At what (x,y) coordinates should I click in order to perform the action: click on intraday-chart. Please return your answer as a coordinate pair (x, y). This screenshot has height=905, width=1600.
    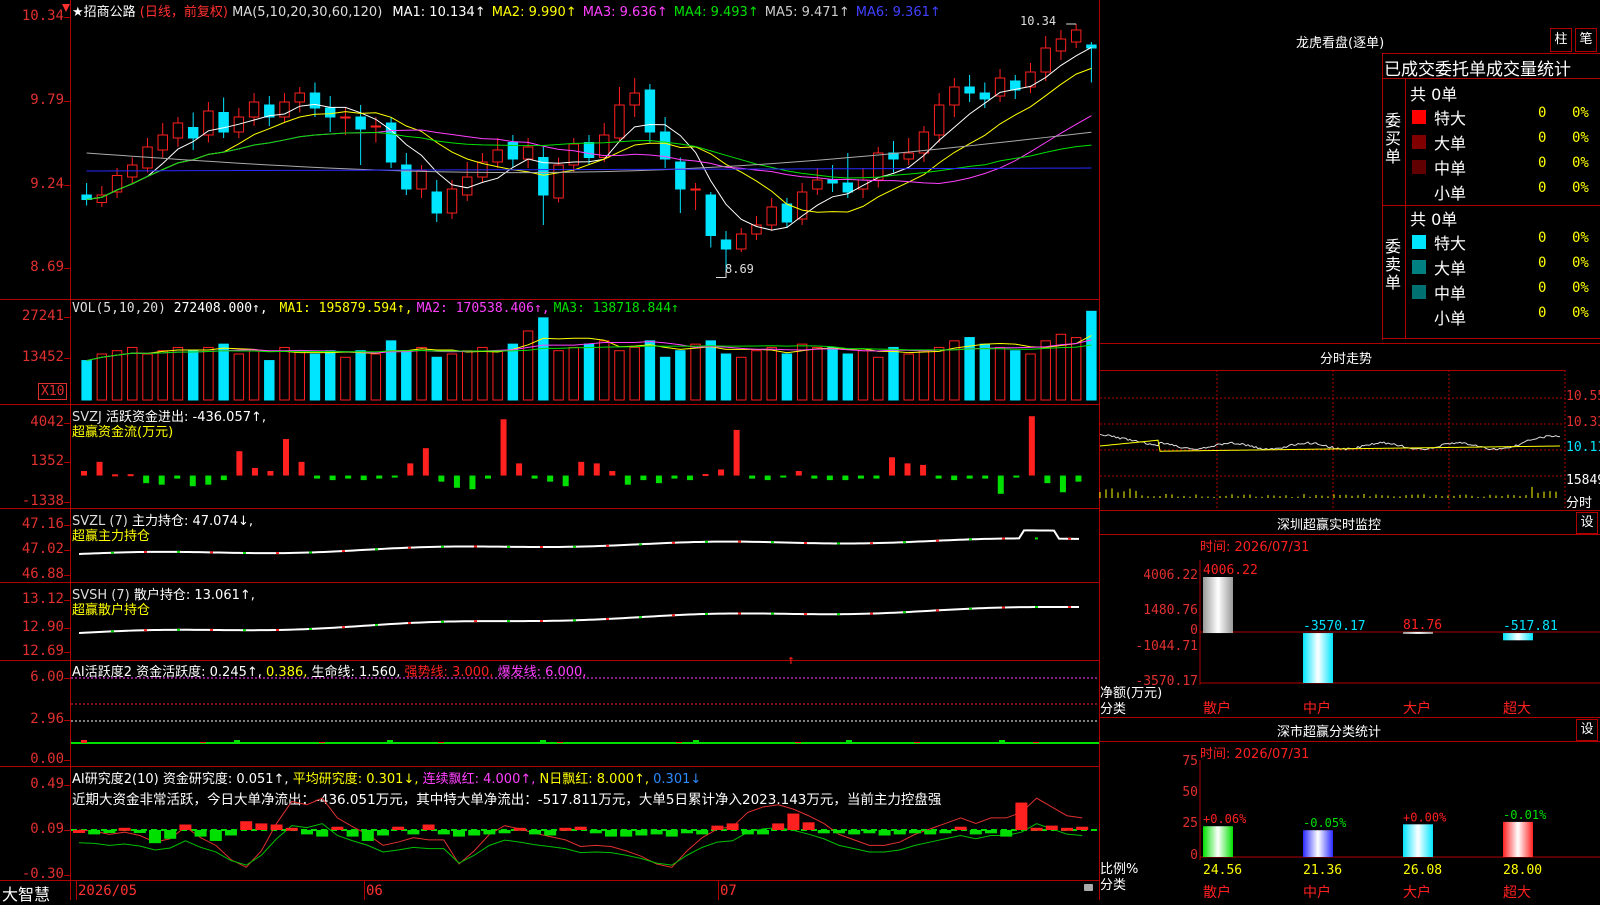
    Looking at the image, I should click on (1332, 439).